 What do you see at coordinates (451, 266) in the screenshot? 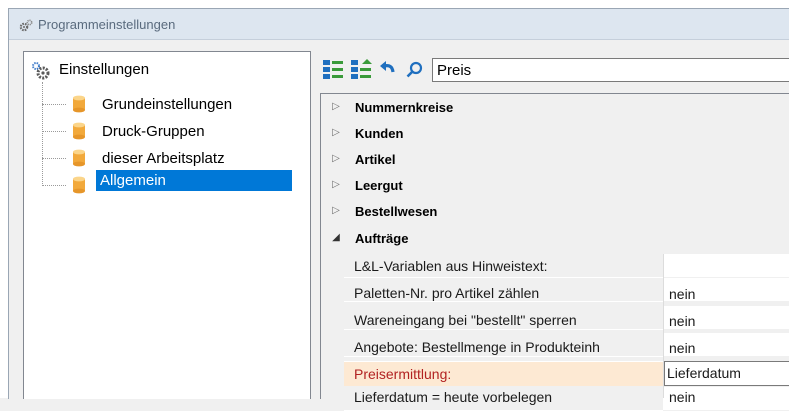
I see `property-name: L&L-Variablen aus Hinweistext:` at bounding box center [451, 266].